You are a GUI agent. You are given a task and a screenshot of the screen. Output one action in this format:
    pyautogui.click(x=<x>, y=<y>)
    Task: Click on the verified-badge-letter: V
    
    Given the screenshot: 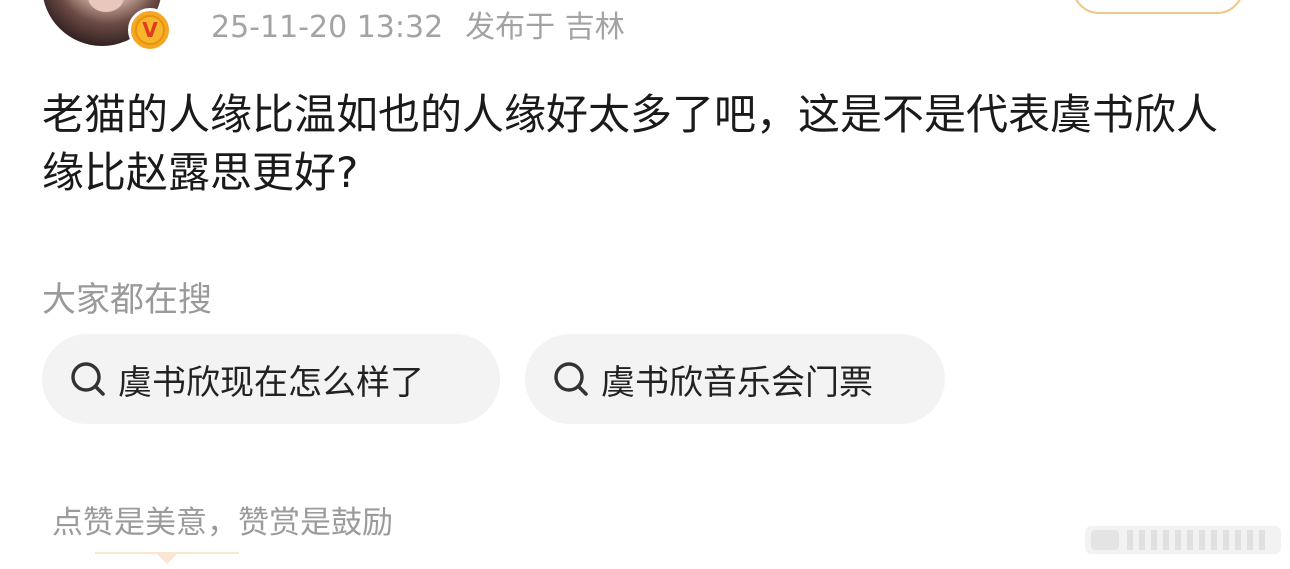 What is the action you would take?
    pyautogui.click(x=150, y=30)
    